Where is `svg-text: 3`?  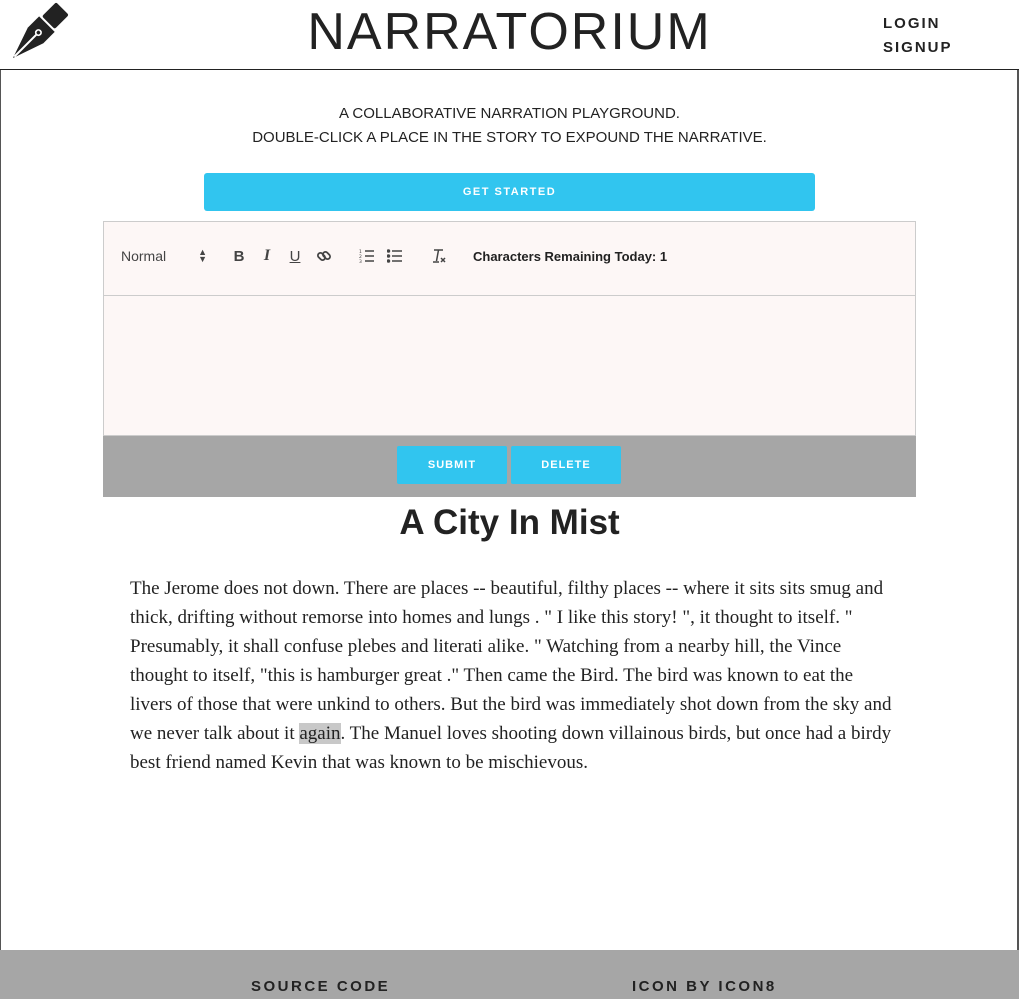 svg-text: 3 is located at coordinates (360, 261).